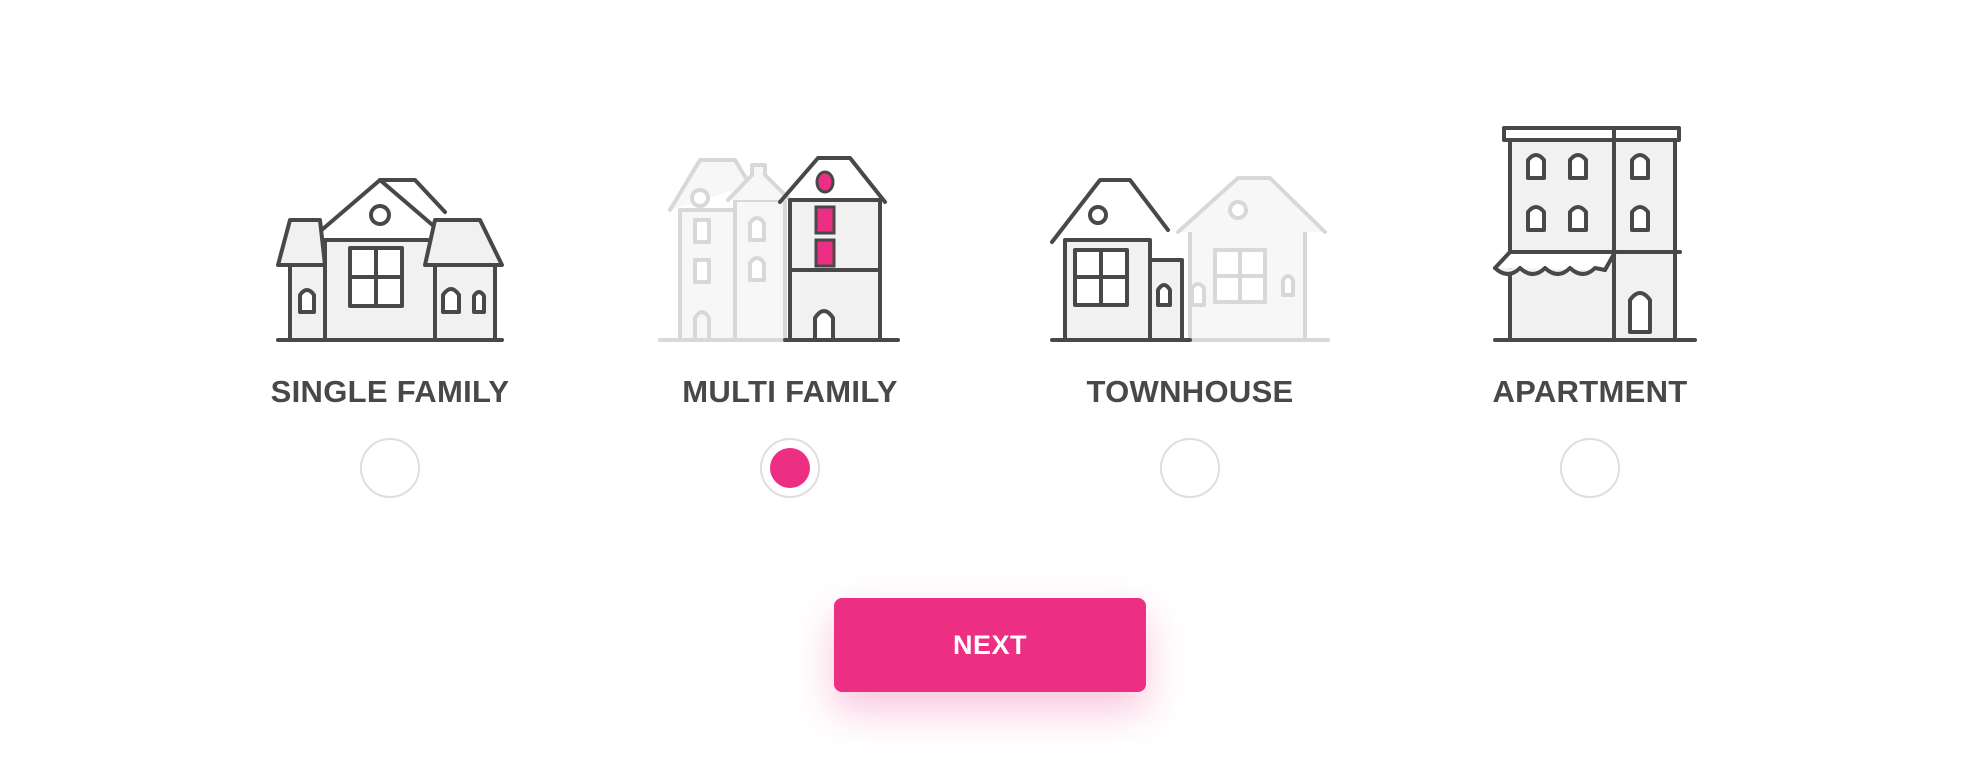 The width and height of the screenshot is (1962, 778). Describe the element at coordinates (1595, 234) in the screenshot. I see `apartment-building-icon` at that location.